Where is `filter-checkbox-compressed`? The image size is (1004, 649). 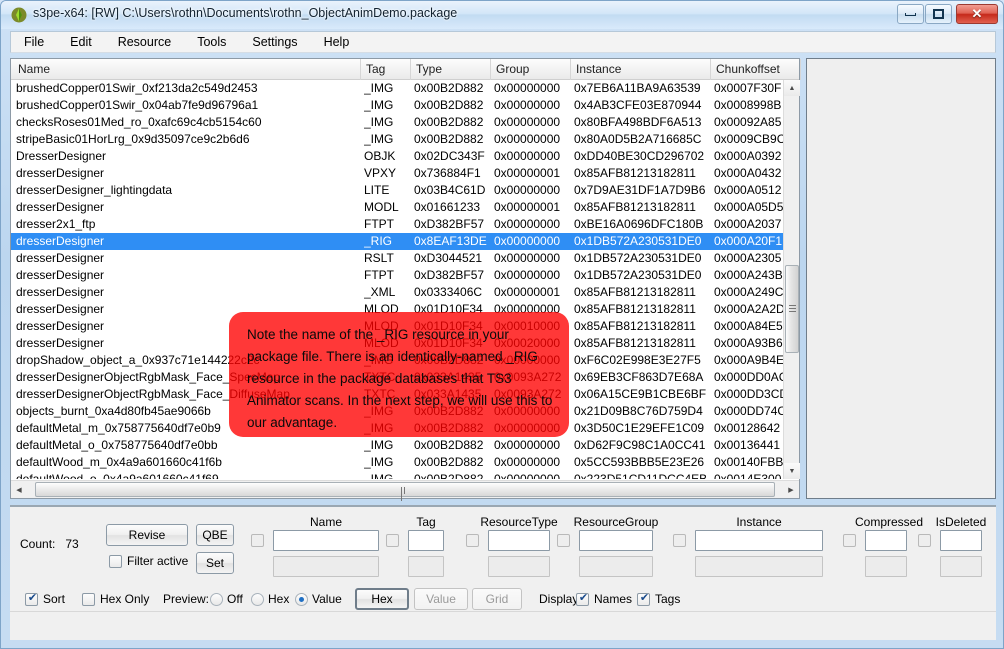 filter-checkbox-compressed is located at coordinates (849, 540).